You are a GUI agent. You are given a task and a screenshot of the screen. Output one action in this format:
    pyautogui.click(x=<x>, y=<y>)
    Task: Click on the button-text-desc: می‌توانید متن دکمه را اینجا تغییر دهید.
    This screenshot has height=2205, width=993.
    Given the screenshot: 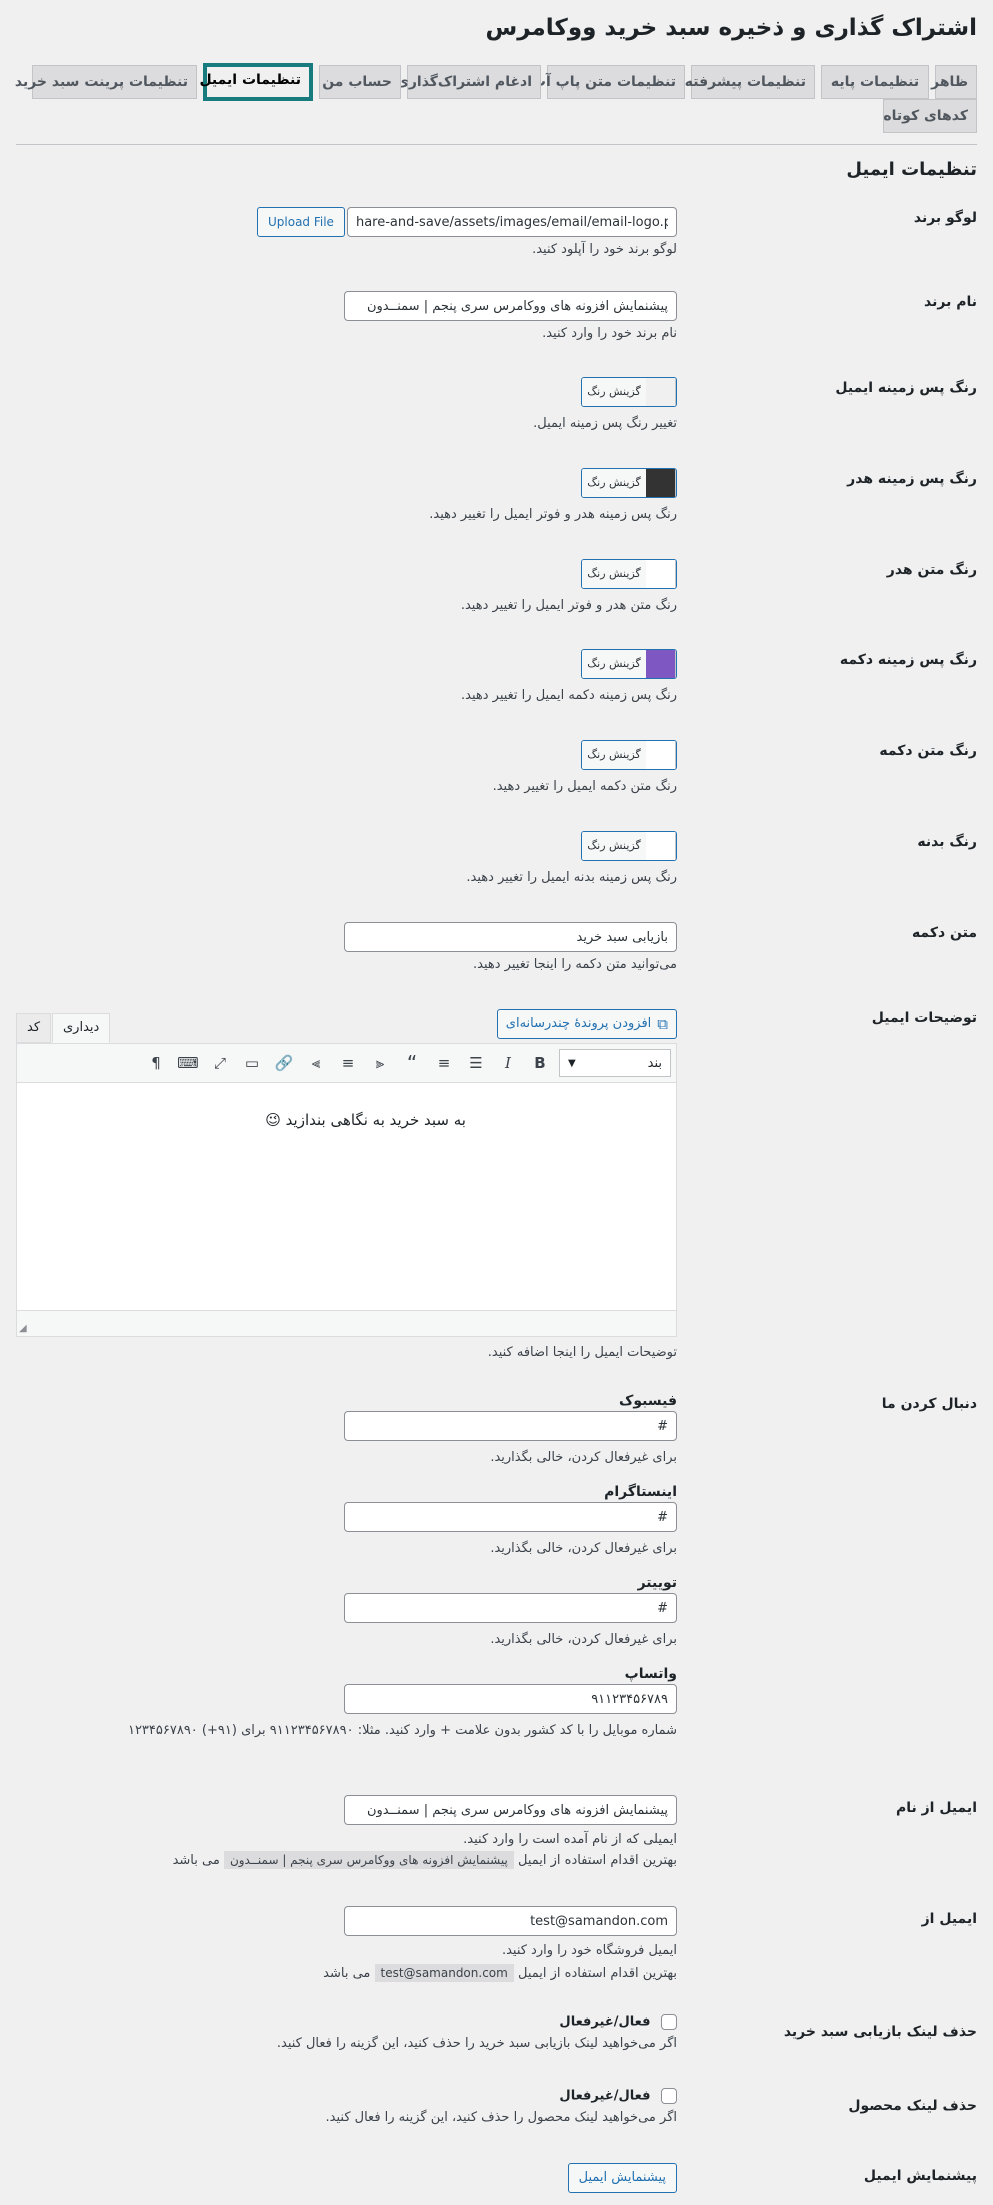 What is the action you would take?
    pyautogui.click(x=575, y=964)
    